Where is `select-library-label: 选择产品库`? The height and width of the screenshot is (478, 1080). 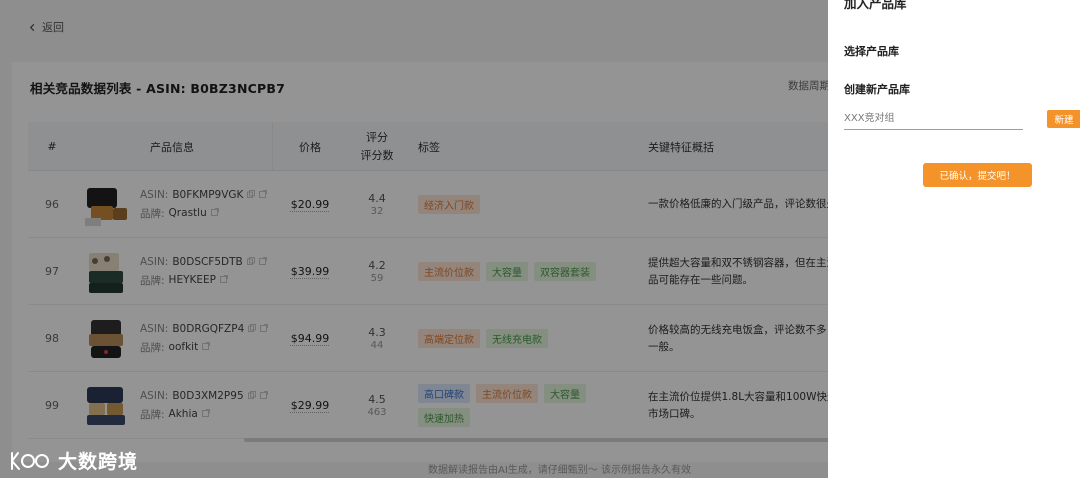
select-library-label: 选择产品库 is located at coordinates (871, 51).